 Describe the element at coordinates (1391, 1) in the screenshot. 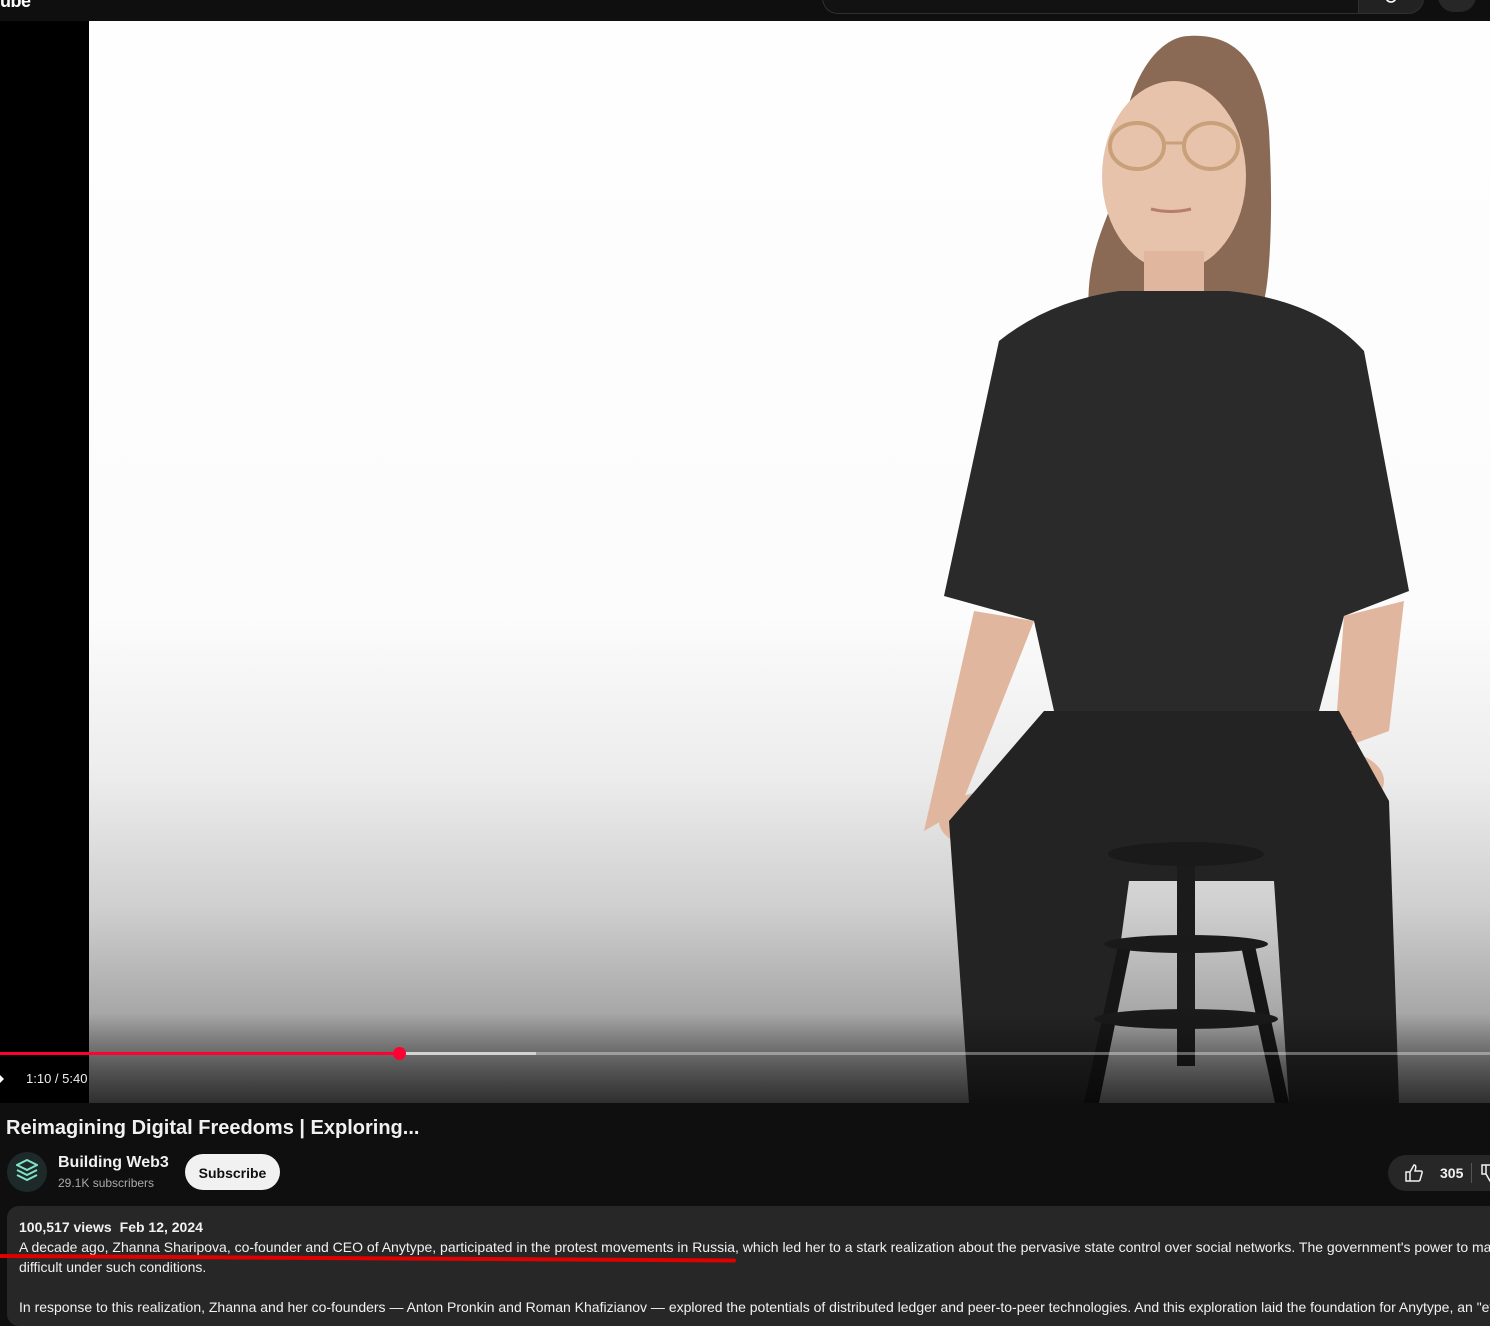

I see `search-icon` at that location.